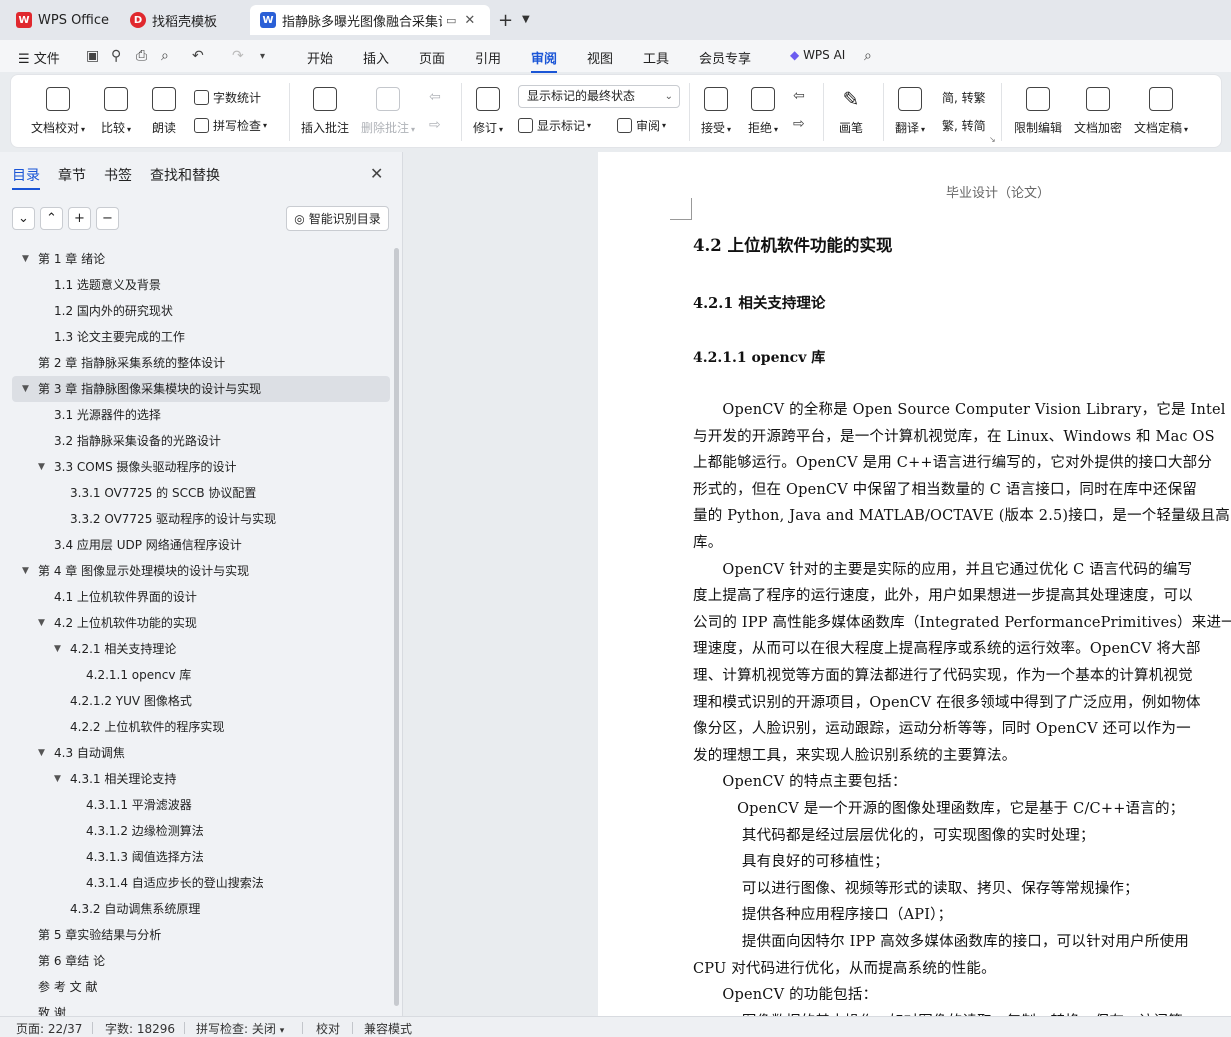 This screenshot has width=1231, height=1037. What do you see at coordinates (201, 935) in the screenshot?
I see `toc-item: 第 5 章实验结果与分析` at bounding box center [201, 935].